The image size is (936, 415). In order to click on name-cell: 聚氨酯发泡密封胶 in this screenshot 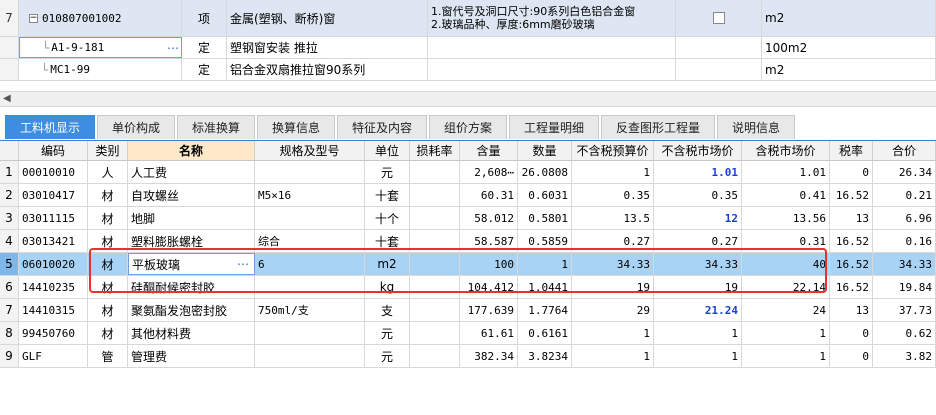, I will do `click(191, 310)`.